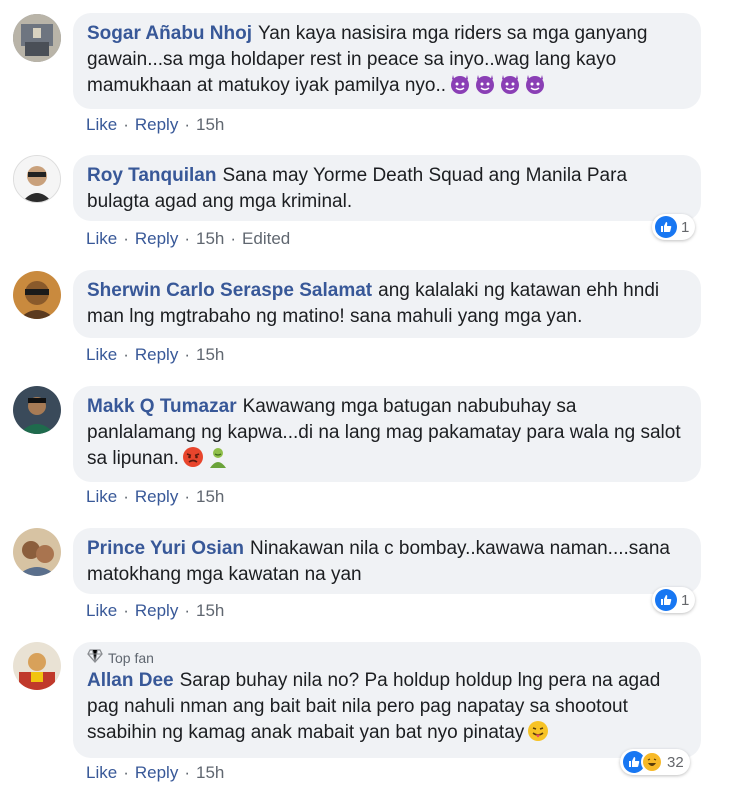 Image resolution: width=750 pixels, height=797 pixels. Describe the element at coordinates (131, 658) in the screenshot. I see `top-fan-label: Top fan` at that location.